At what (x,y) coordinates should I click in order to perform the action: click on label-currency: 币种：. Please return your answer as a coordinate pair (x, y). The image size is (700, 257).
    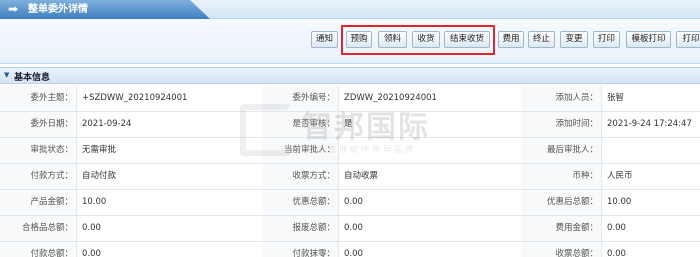
    Looking at the image, I should click on (561, 176).